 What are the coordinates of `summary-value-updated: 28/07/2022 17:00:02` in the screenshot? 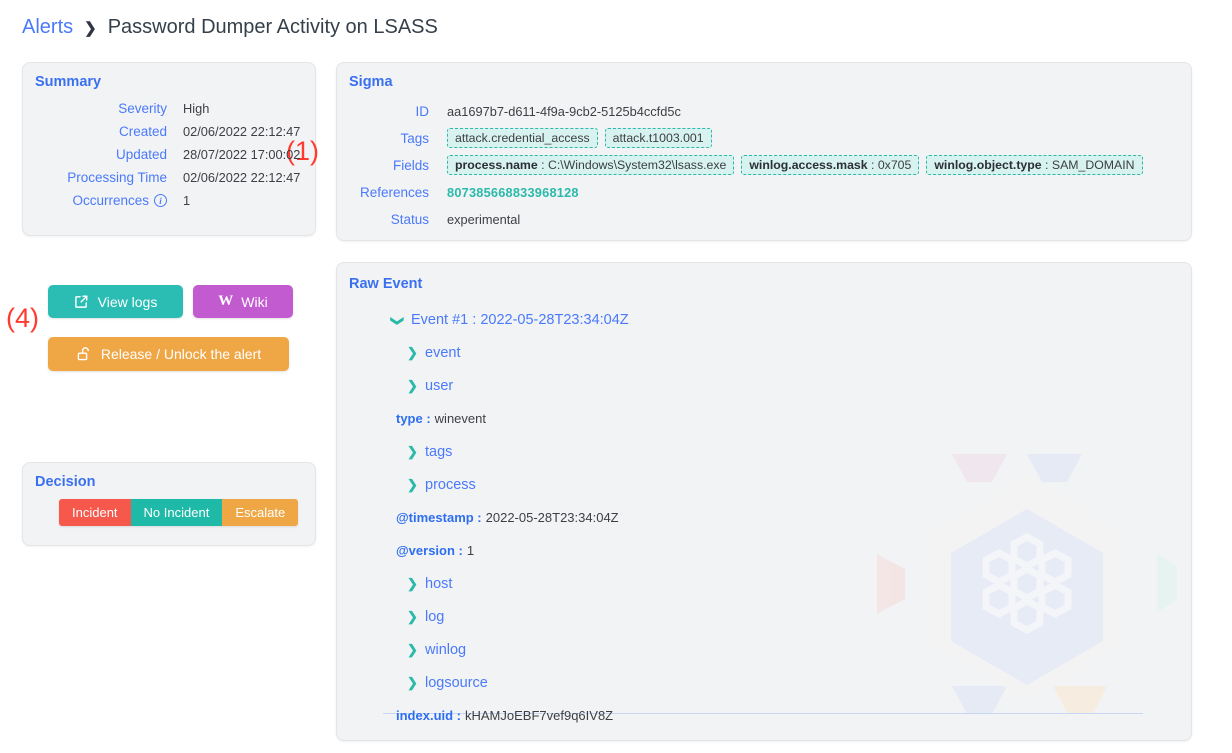 It's located at (242, 154).